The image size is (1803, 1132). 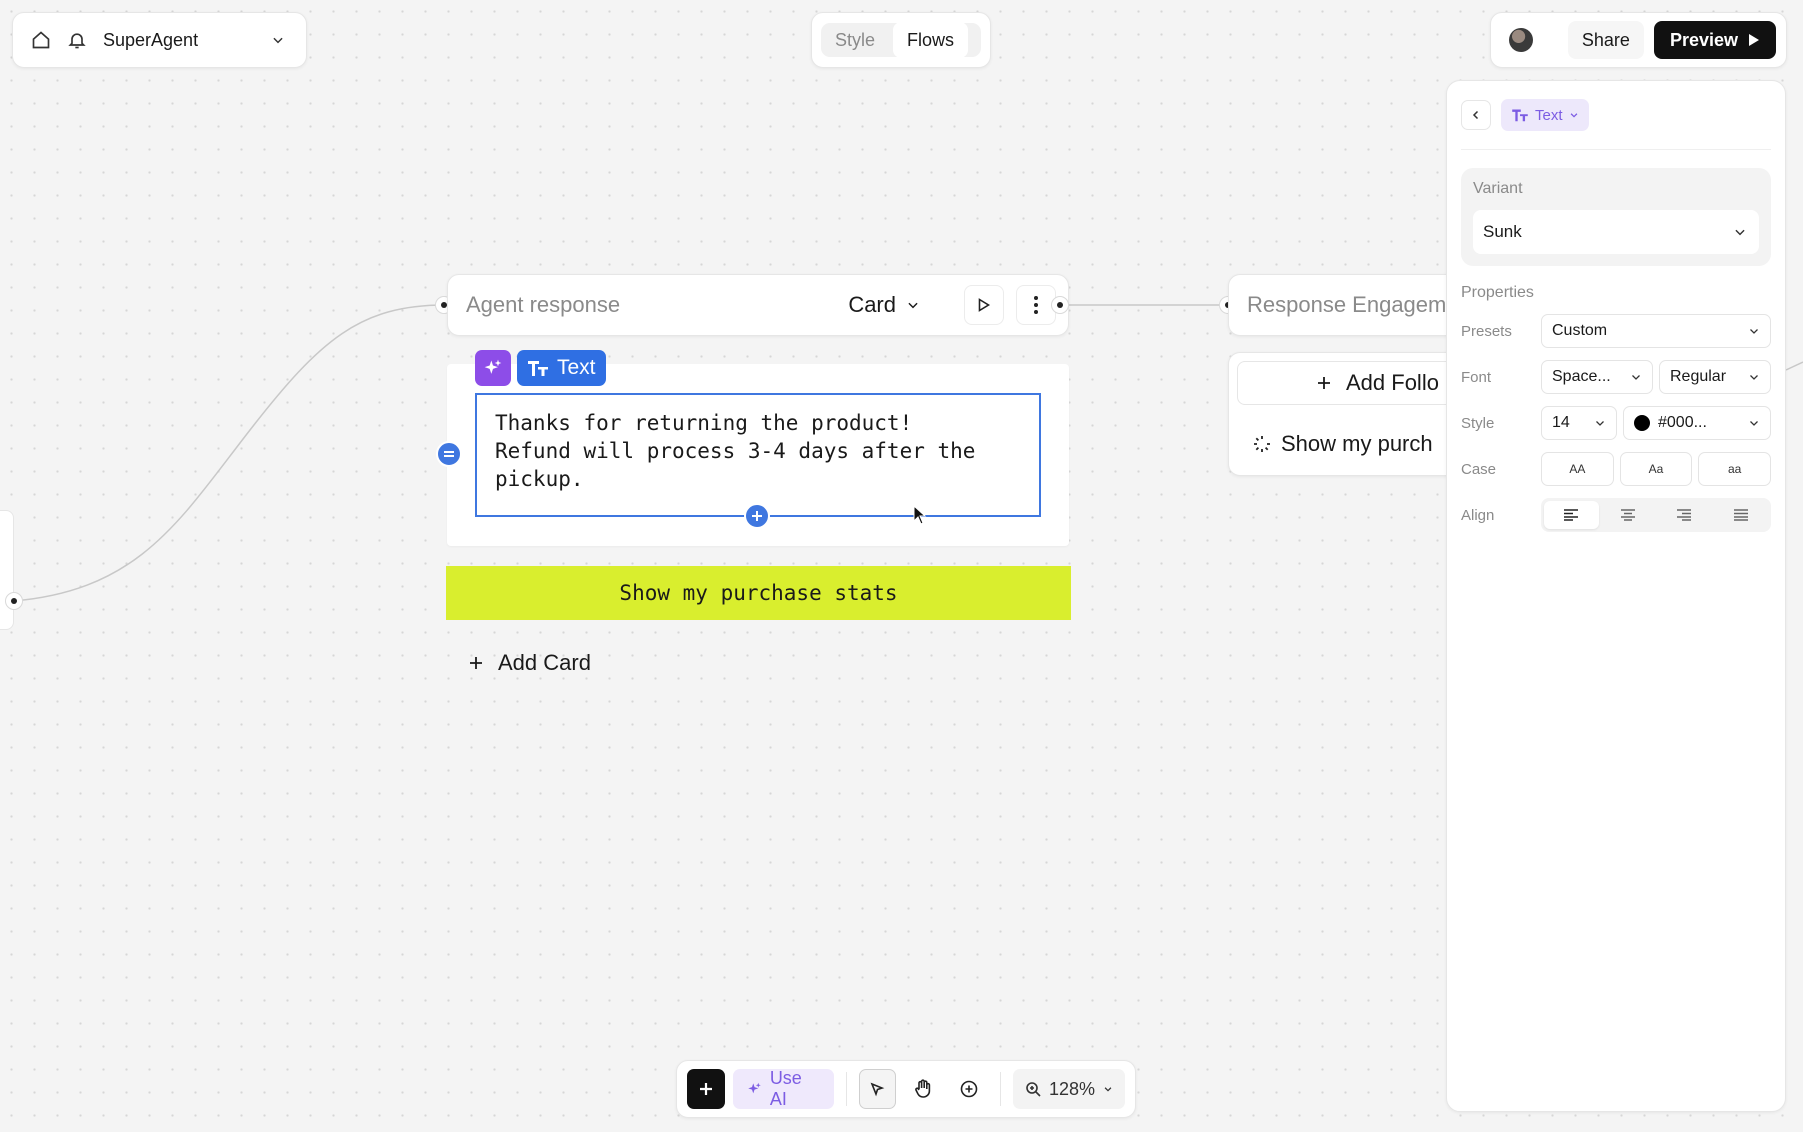 What do you see at coordinates (1616, 232) in the screenshot?
I see `variant-select: Sunk` at bounding box center [1616, 232].